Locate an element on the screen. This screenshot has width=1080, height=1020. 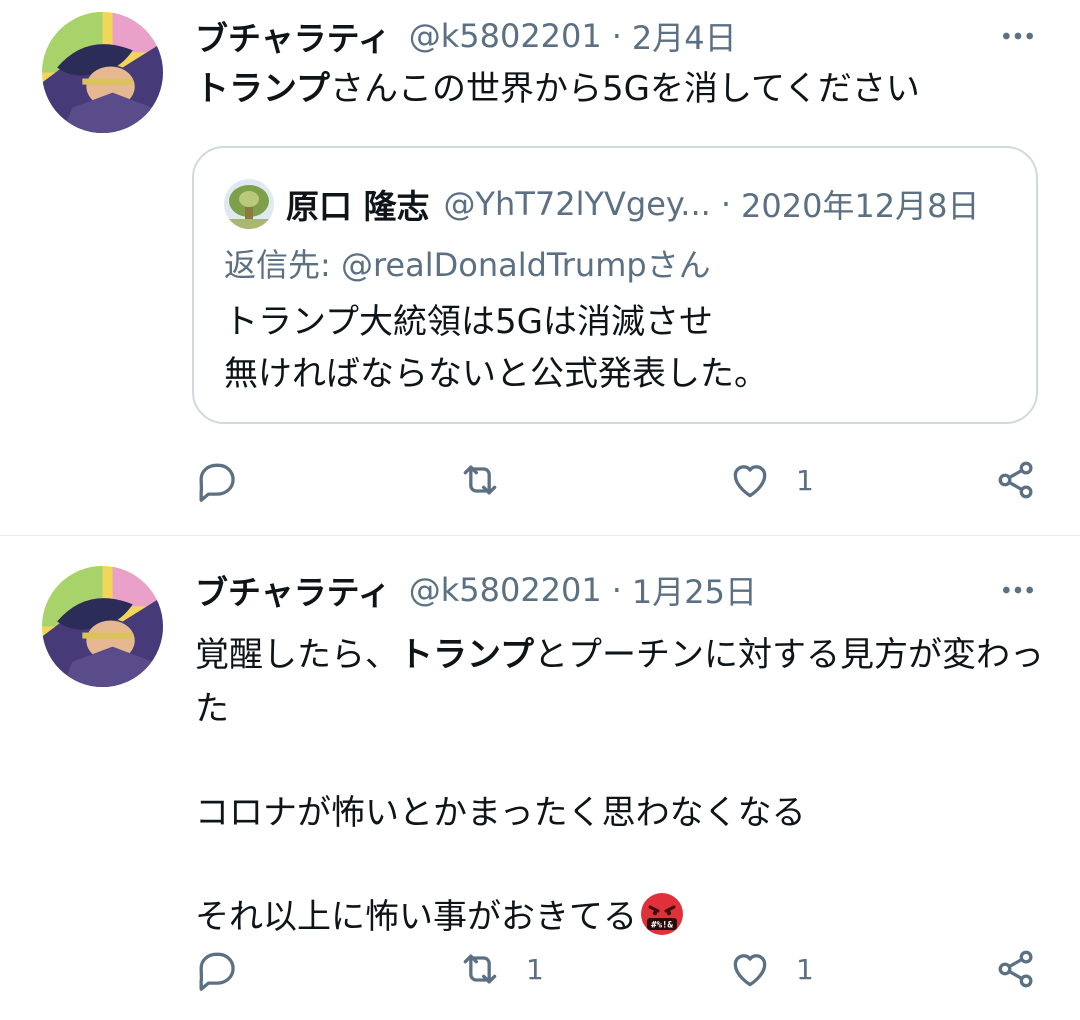
action-bar: 1 1 is located at coordinates (540, 969).